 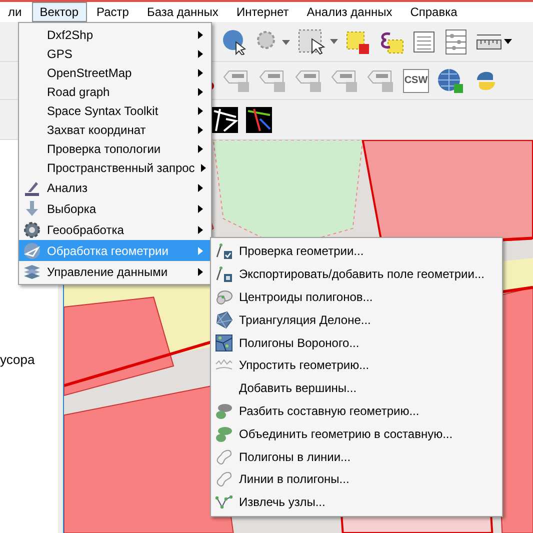 I want to click on globe-icon, so click(x=451, y=81).